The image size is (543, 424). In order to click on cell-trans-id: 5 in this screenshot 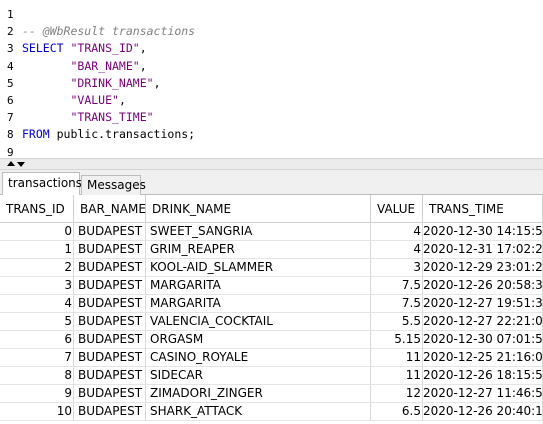, I will do `click(37, 322)`.